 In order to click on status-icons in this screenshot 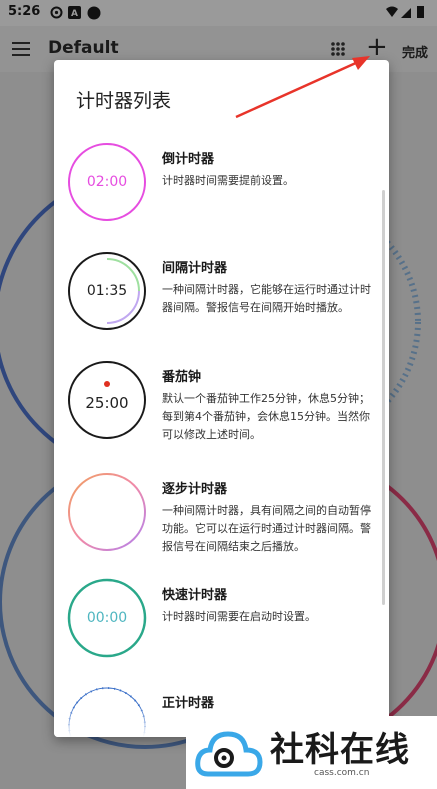, I will do `click(407, 13)`.